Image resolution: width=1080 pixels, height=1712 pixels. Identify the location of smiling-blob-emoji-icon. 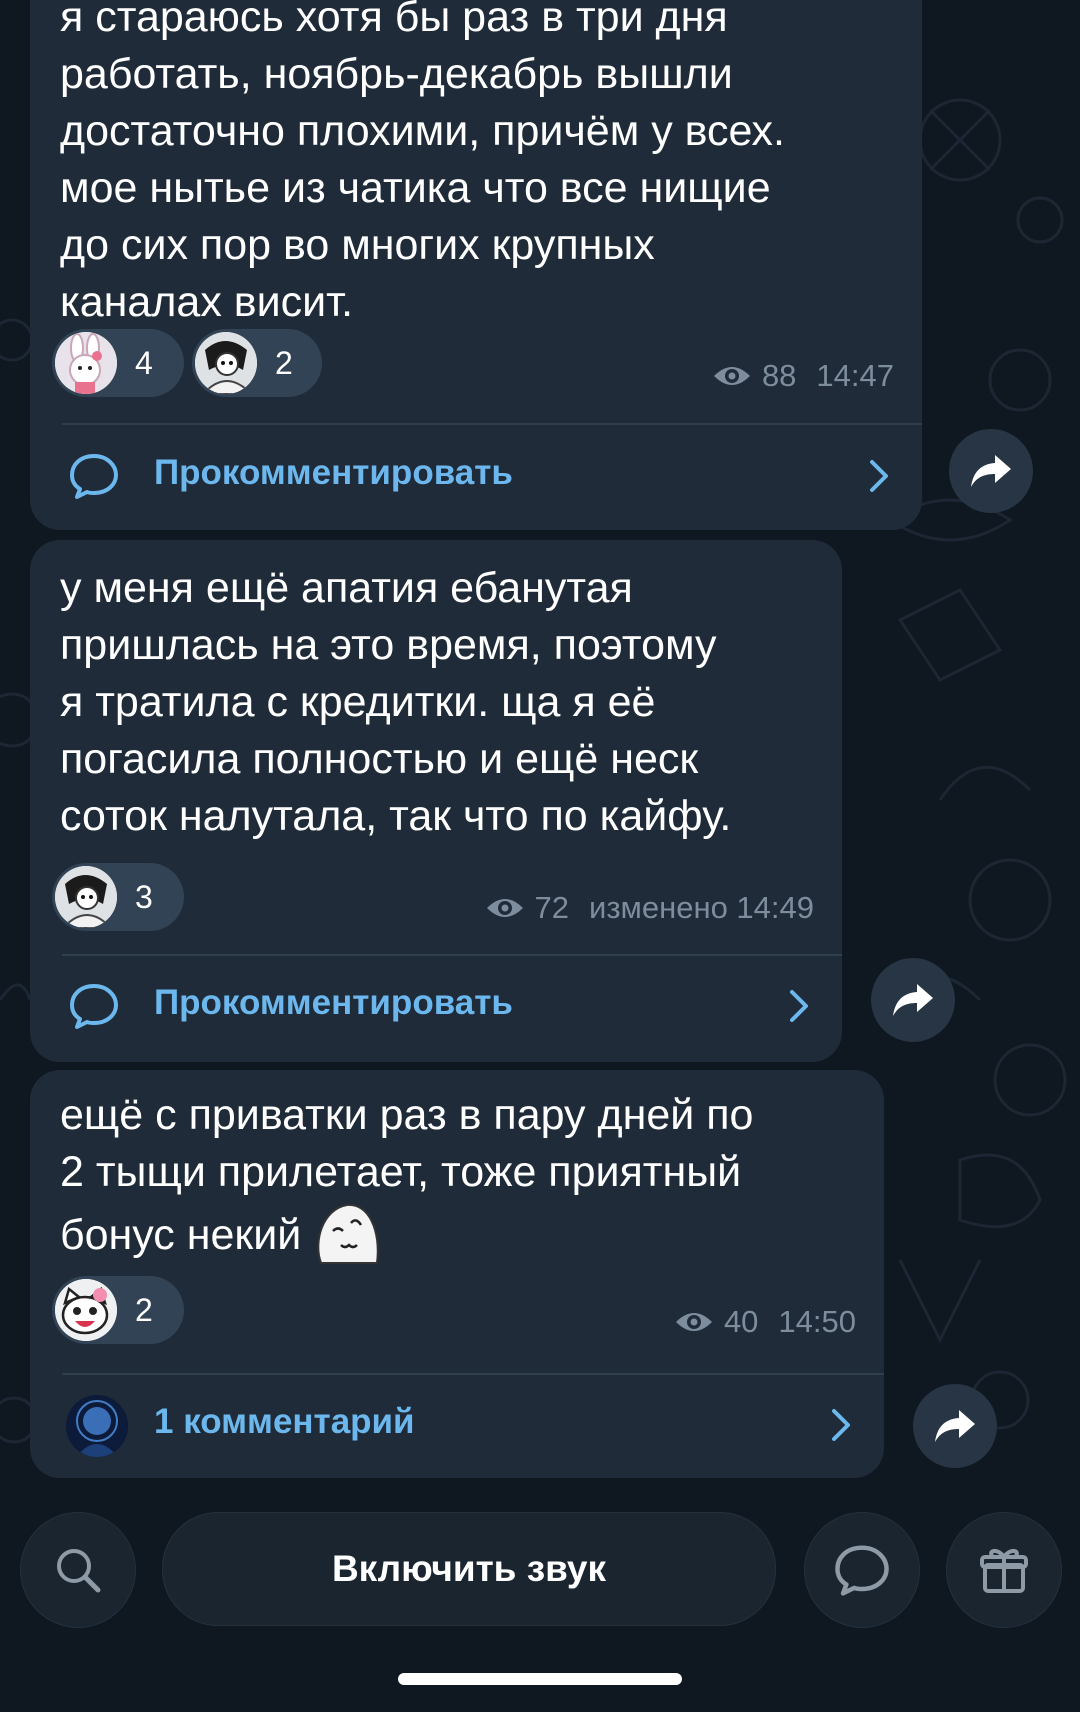
(347, 1234).